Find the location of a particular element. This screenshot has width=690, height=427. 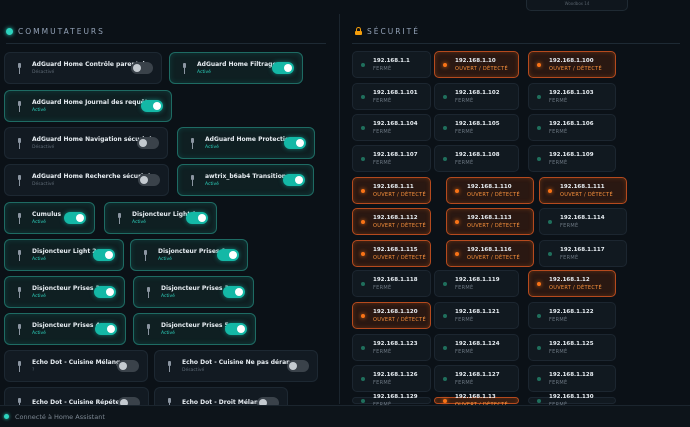

security-sensor-card: 192.168.1.115 OUVERT / DÉTECTÉ is located at coordinates (391, 253).